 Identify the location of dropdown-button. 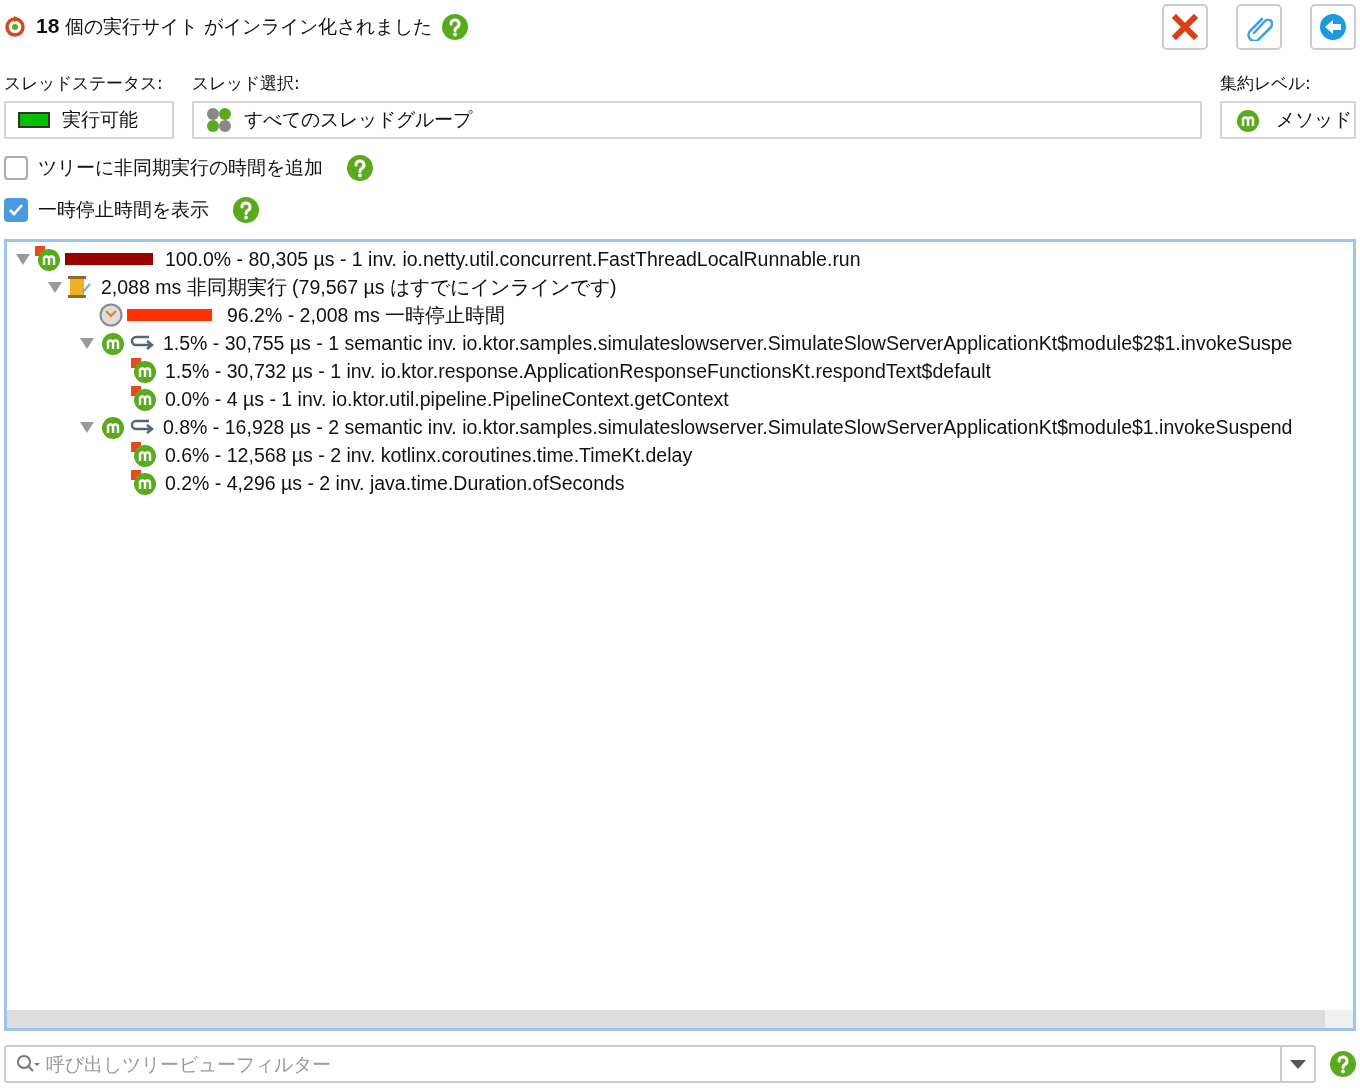
(1297, 1064).